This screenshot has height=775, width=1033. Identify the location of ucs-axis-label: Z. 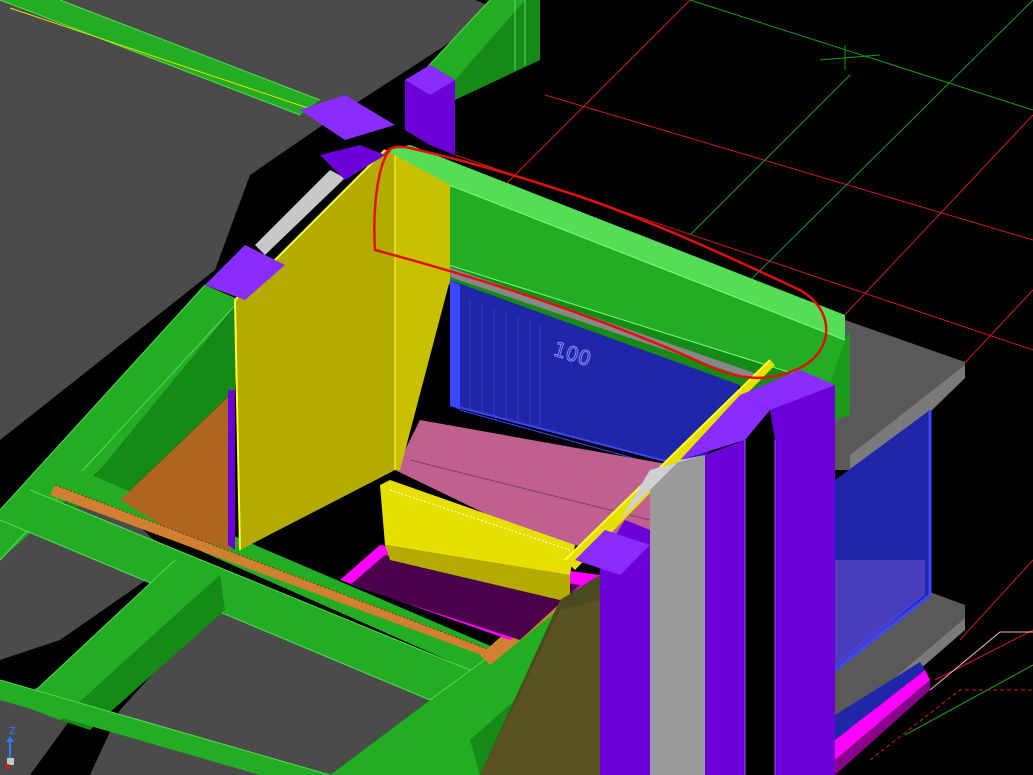
(12, 731).